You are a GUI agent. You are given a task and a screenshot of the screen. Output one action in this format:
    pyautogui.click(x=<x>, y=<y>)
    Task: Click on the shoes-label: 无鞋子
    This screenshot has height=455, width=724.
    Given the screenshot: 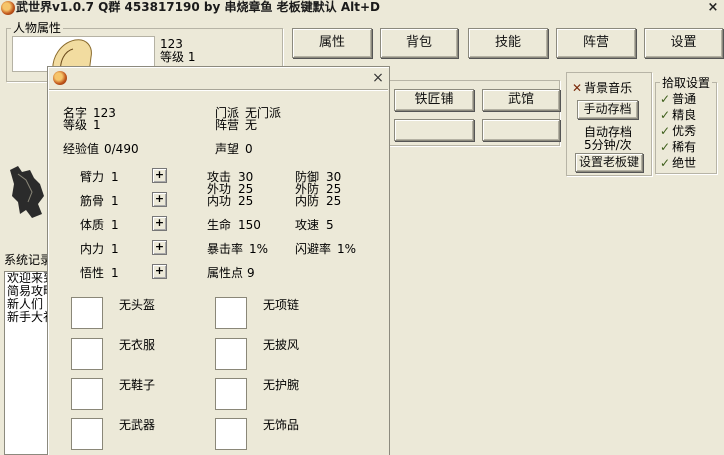 What is the action you would take?
    pyautogui.click(x=137, y=385)
    